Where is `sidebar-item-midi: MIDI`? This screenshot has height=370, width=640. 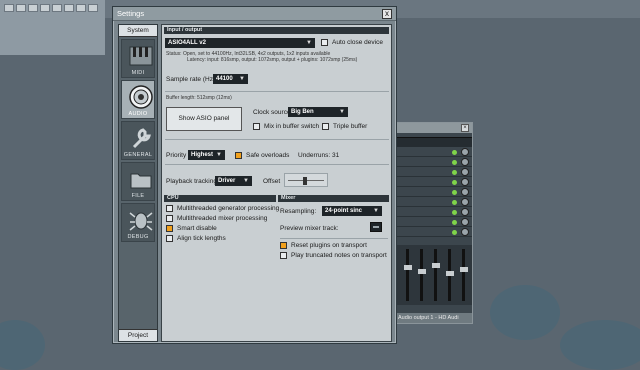
sidebar-item-midi: MIDI is located at coordinates (138, 58).